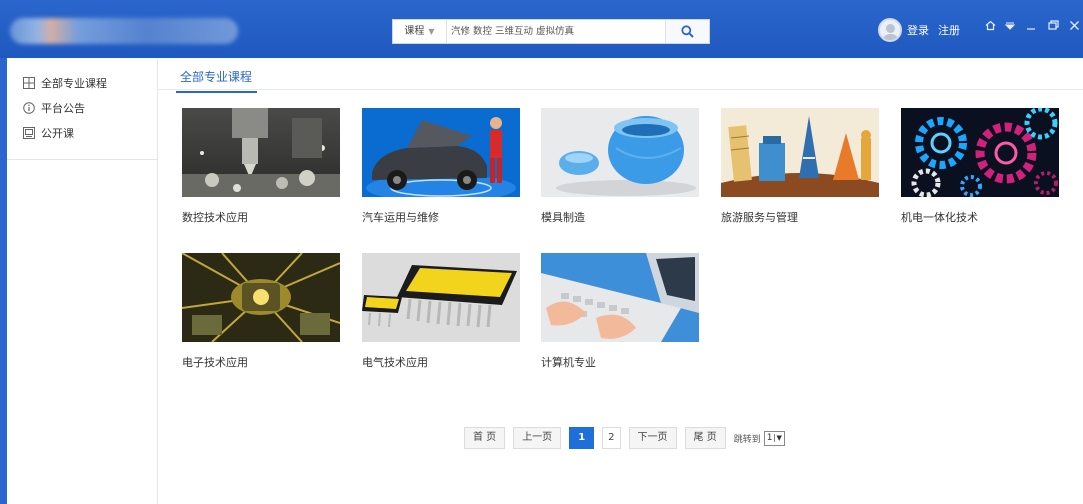 Image resolution: width=1083 pixels, height=504 pixels. What do you see at coordinates (918, 30) in the screenshot?
I see `login-link: 登录` at bounding box center [918, 30].